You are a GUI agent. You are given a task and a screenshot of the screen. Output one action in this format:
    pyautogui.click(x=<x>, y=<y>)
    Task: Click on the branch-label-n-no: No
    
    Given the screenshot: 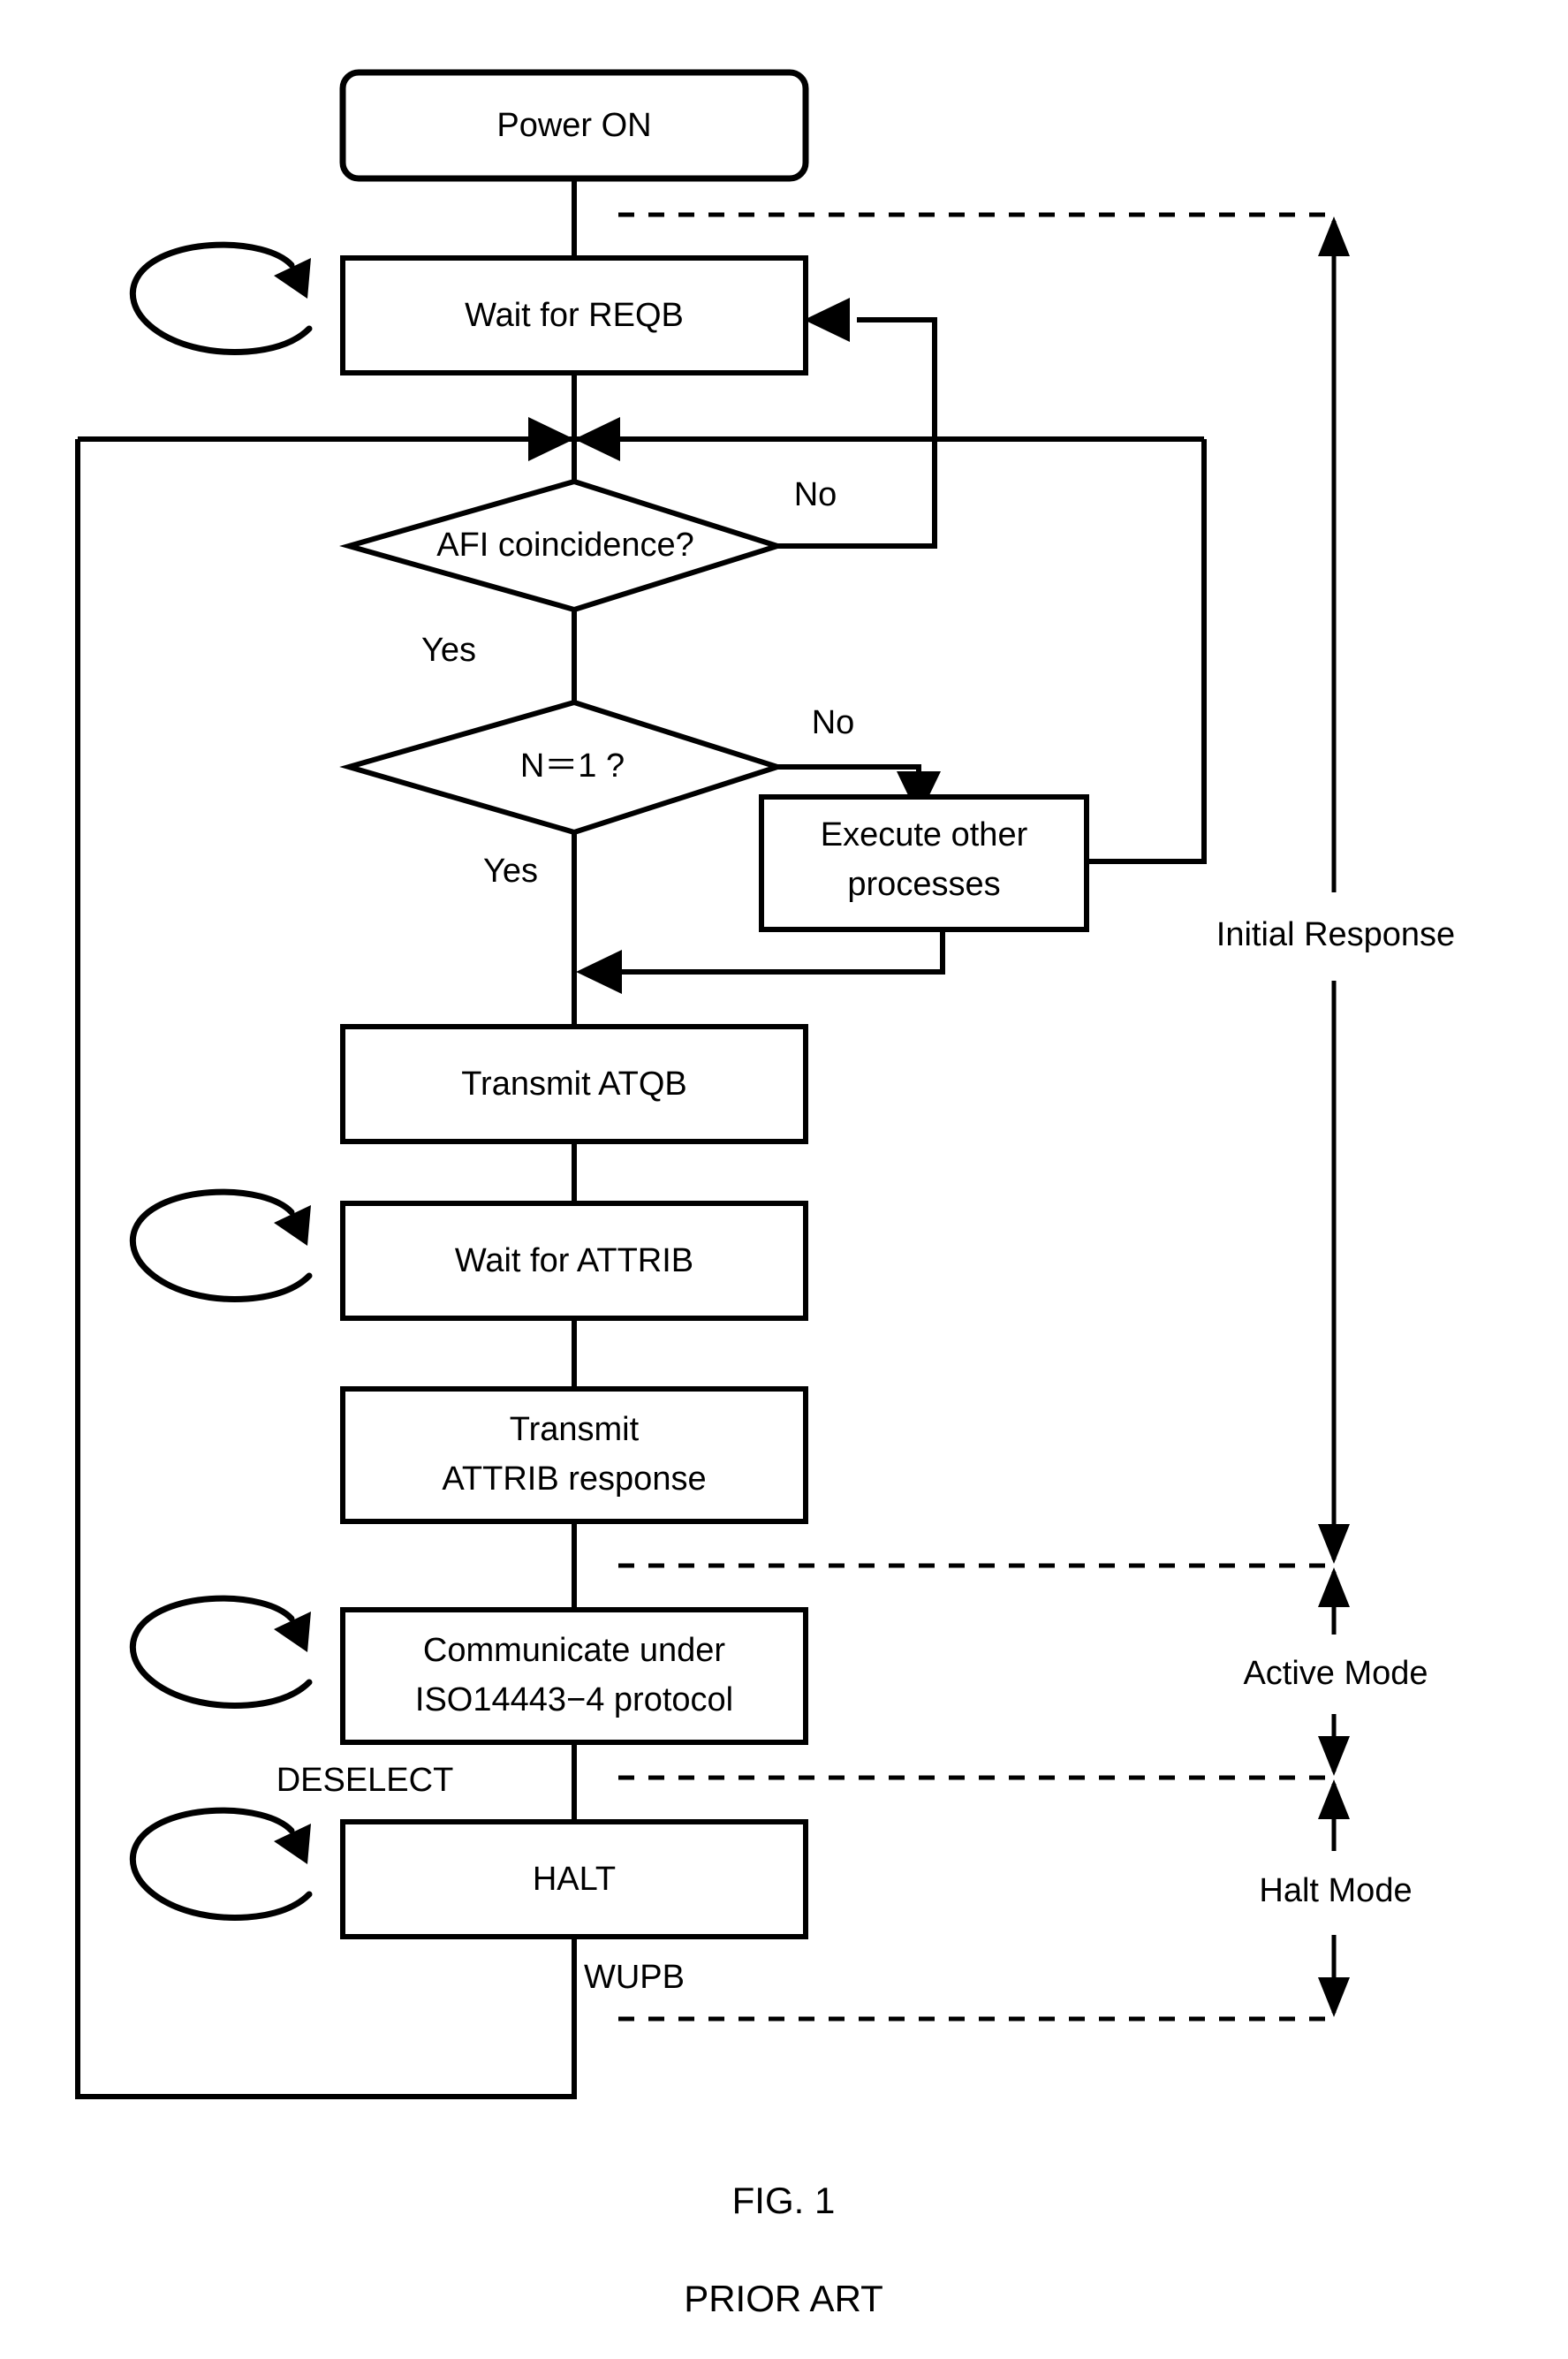 What is the action you would take?
    pyautogui.click(x=833, y=722)
    